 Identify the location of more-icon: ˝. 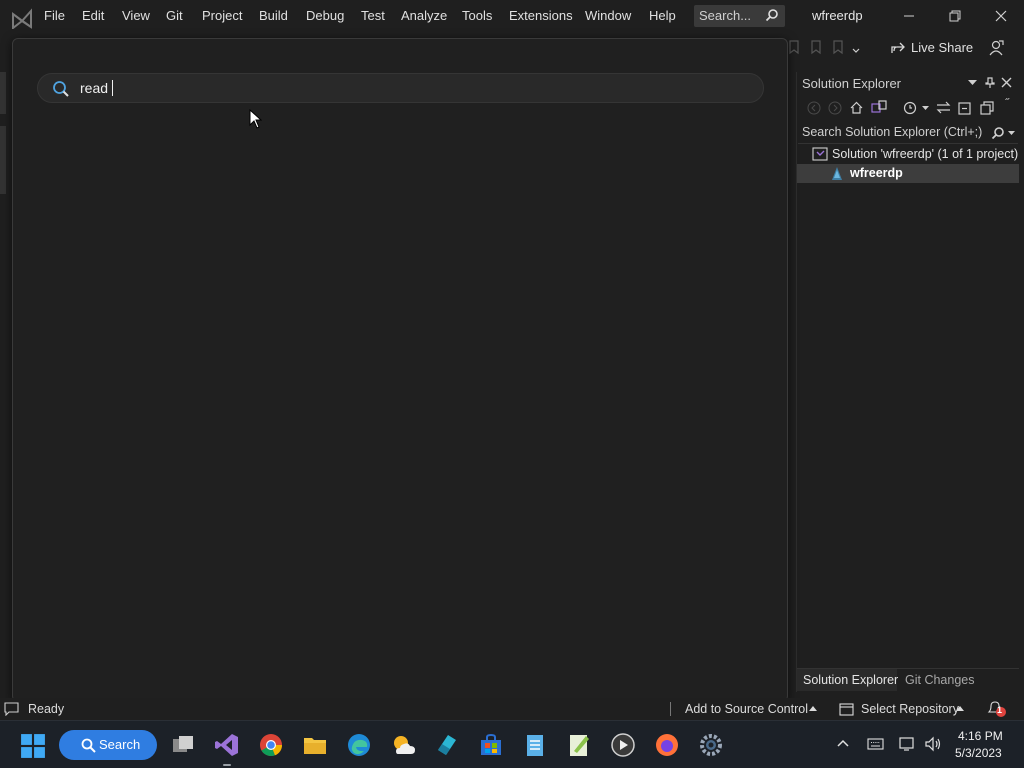
(1007, 103).